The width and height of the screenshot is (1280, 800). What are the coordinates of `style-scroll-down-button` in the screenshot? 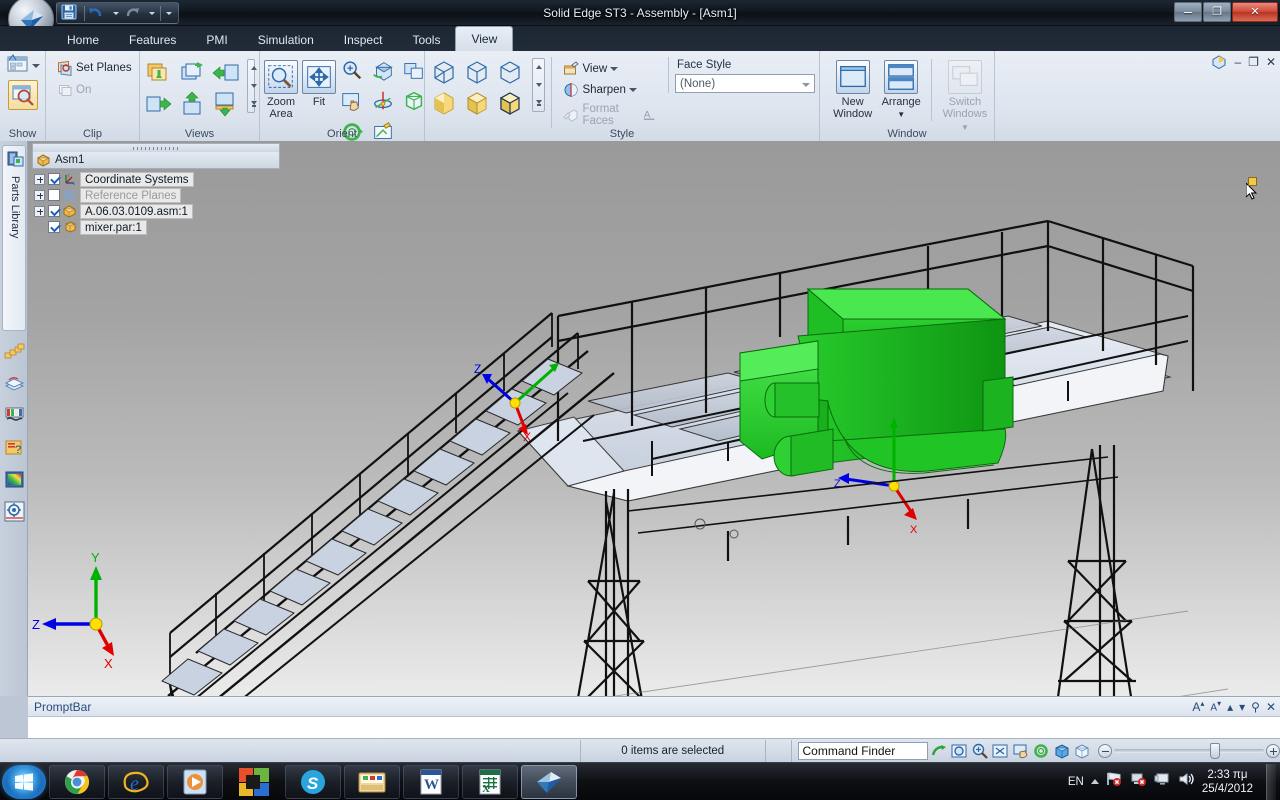 It's located at (538, 85).